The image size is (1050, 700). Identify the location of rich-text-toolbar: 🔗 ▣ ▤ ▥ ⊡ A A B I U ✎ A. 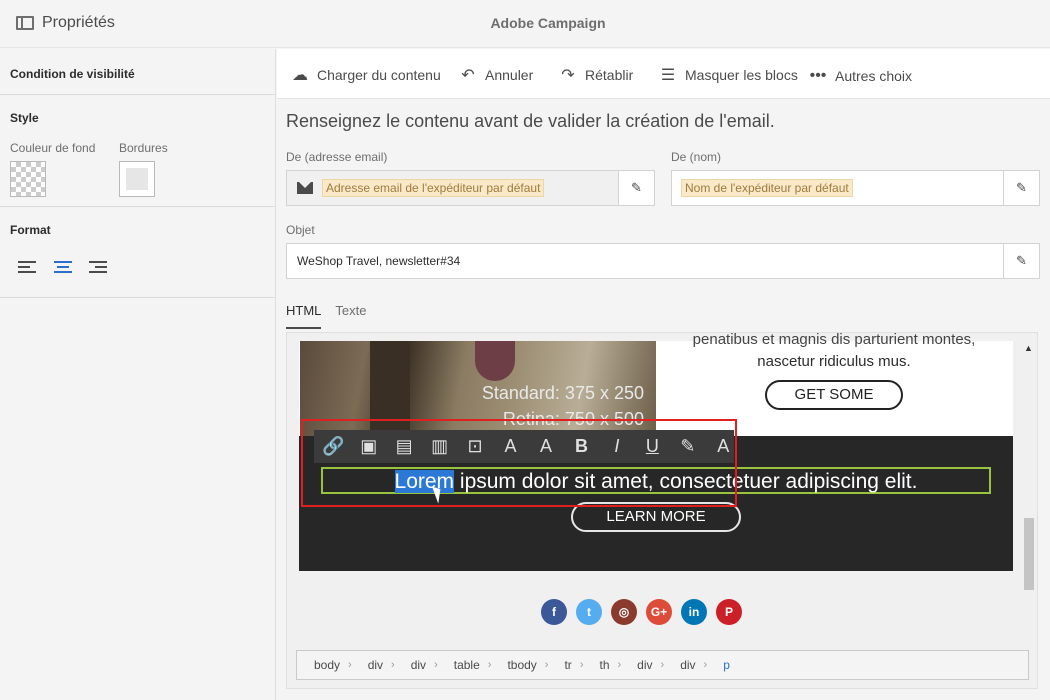
(524, 446).